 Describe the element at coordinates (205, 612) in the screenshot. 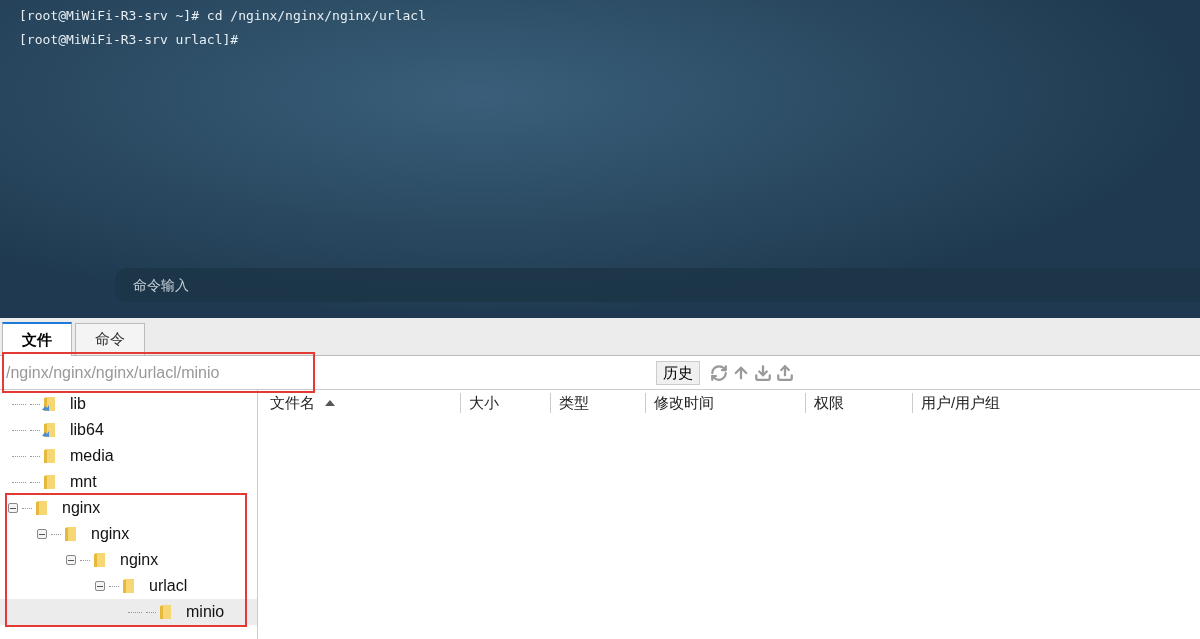

I see `tree-label: minio` at that location.